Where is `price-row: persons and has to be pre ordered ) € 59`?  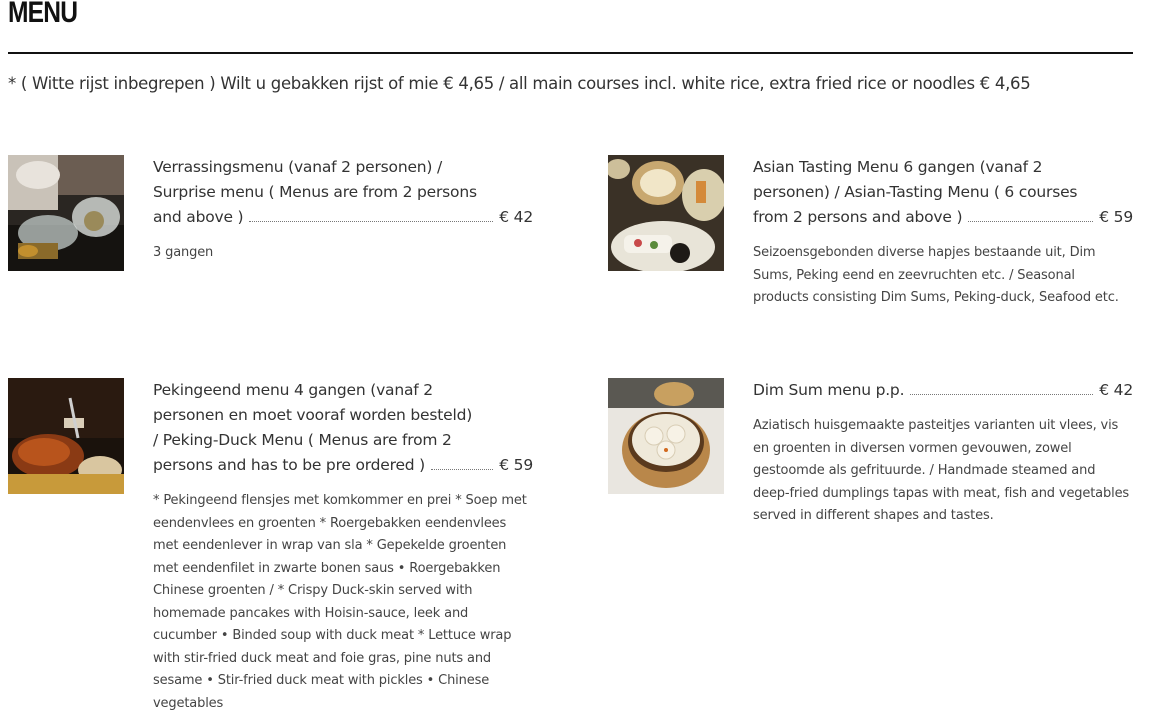
price-row: persons and has to be pre ordered ) € 59 is located at coordinates (343, 465).